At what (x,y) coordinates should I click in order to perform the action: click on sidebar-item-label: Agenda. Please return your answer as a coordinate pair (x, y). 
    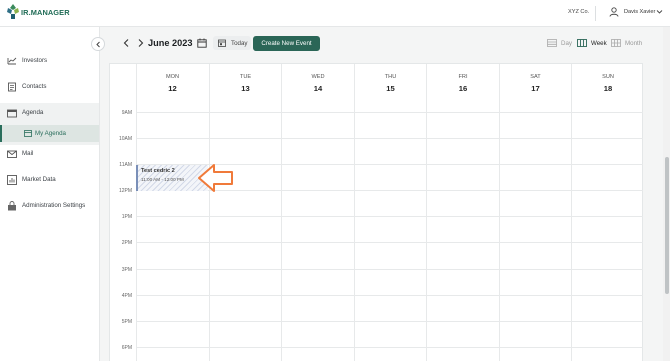
    Looking at the image, I should click on (33, 112).